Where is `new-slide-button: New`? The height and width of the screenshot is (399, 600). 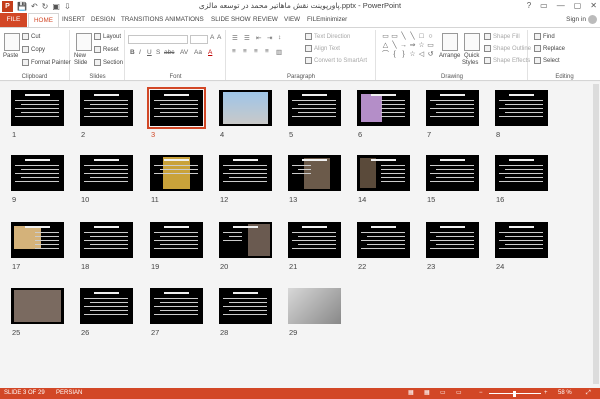 new-slide-button: New is located at coordinates (80, 56).